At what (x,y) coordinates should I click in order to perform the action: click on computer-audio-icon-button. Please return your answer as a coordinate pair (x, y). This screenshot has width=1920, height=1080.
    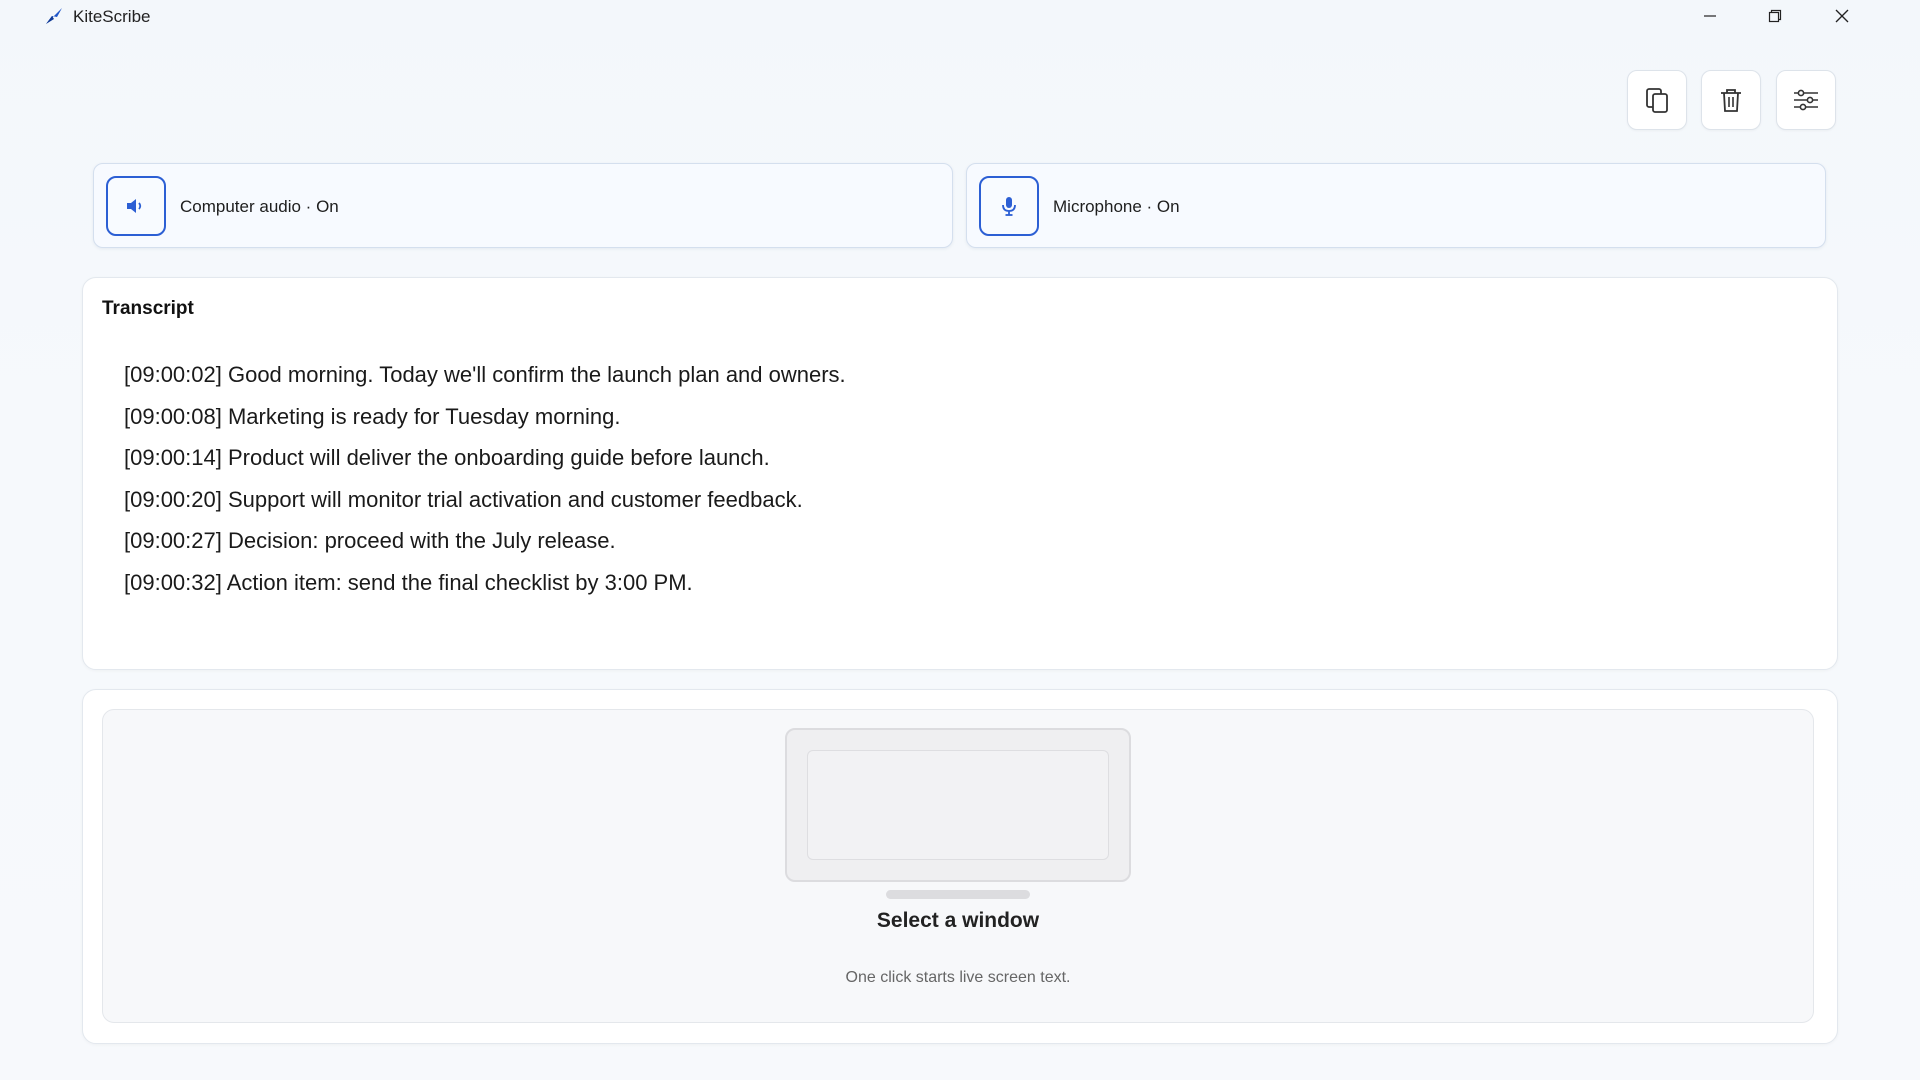
    Looking at the image, I should click on (136, 206).